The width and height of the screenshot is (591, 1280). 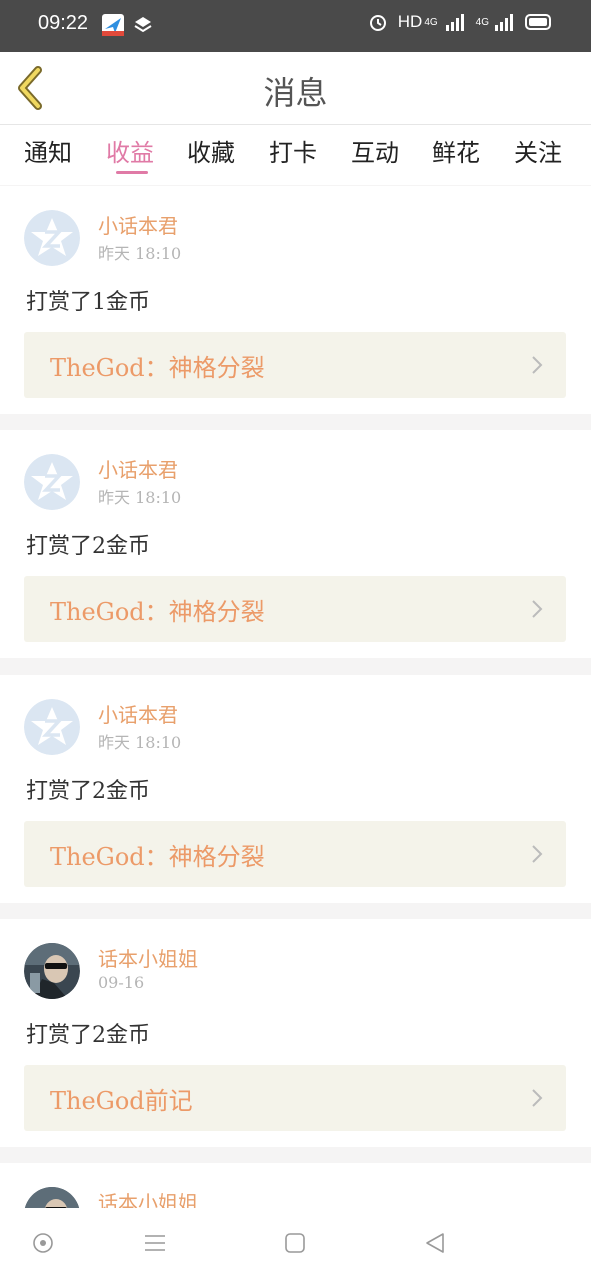 I want to click on battery-icon, so click(x=538, y=22).